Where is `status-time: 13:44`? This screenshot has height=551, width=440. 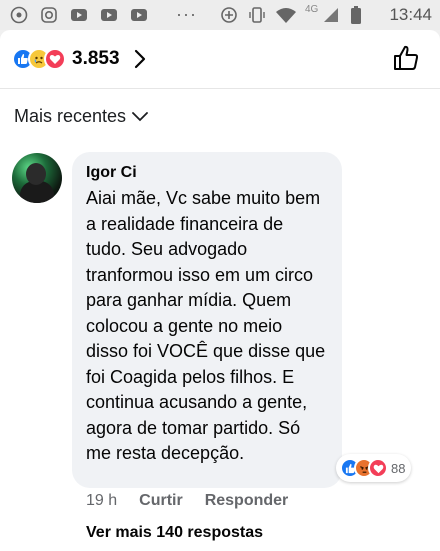 status-time: 13:44 is located at coordinates (410, 14).